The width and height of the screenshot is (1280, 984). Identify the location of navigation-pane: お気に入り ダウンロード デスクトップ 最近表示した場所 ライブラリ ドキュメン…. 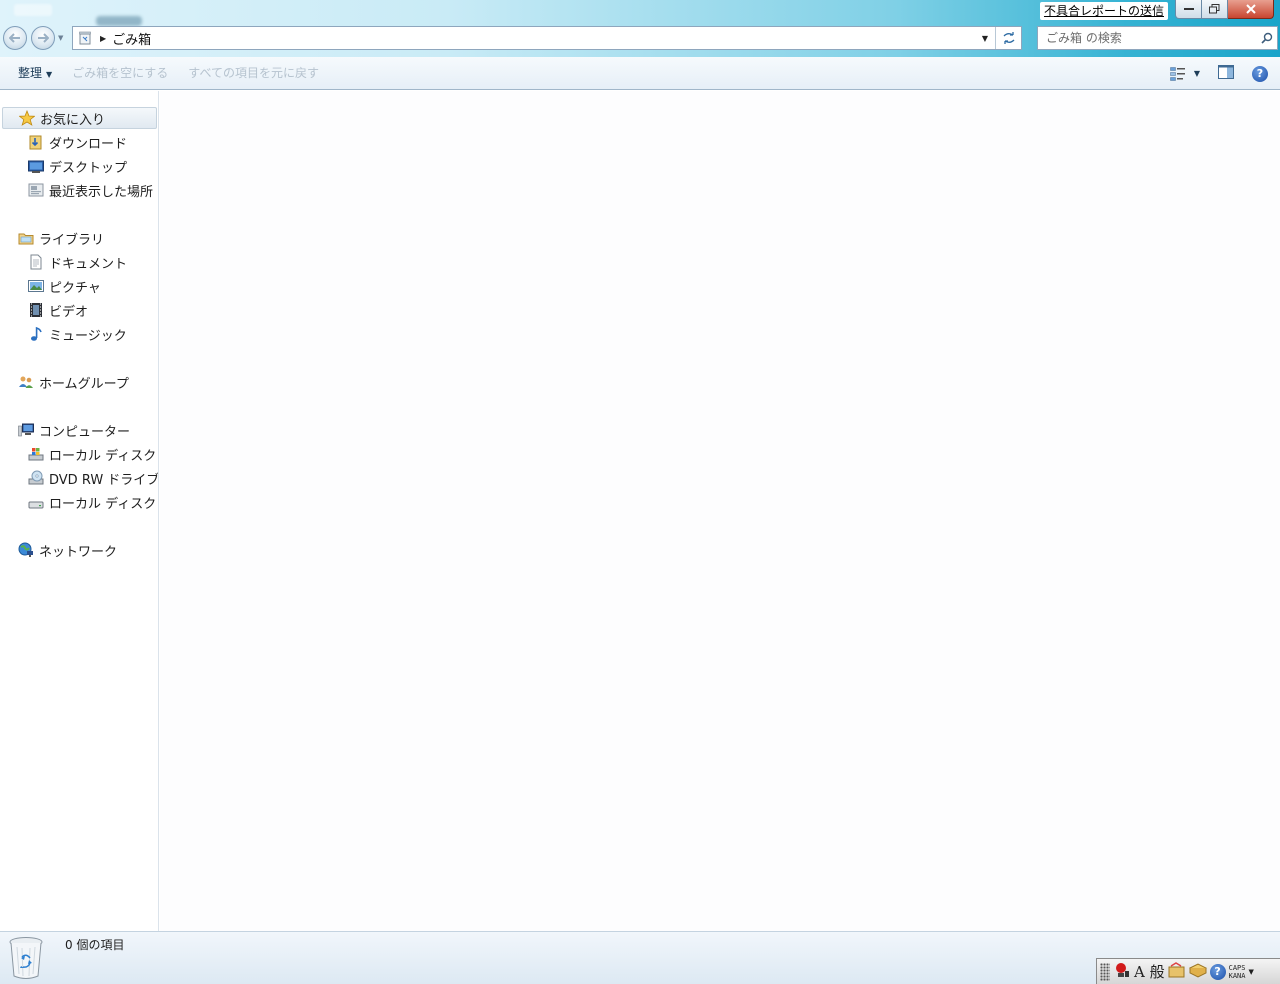
(79, 511).